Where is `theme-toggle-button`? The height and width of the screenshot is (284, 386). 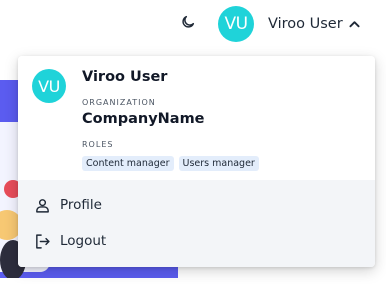 theme-toggle-button is located at coordinates (188, 24).